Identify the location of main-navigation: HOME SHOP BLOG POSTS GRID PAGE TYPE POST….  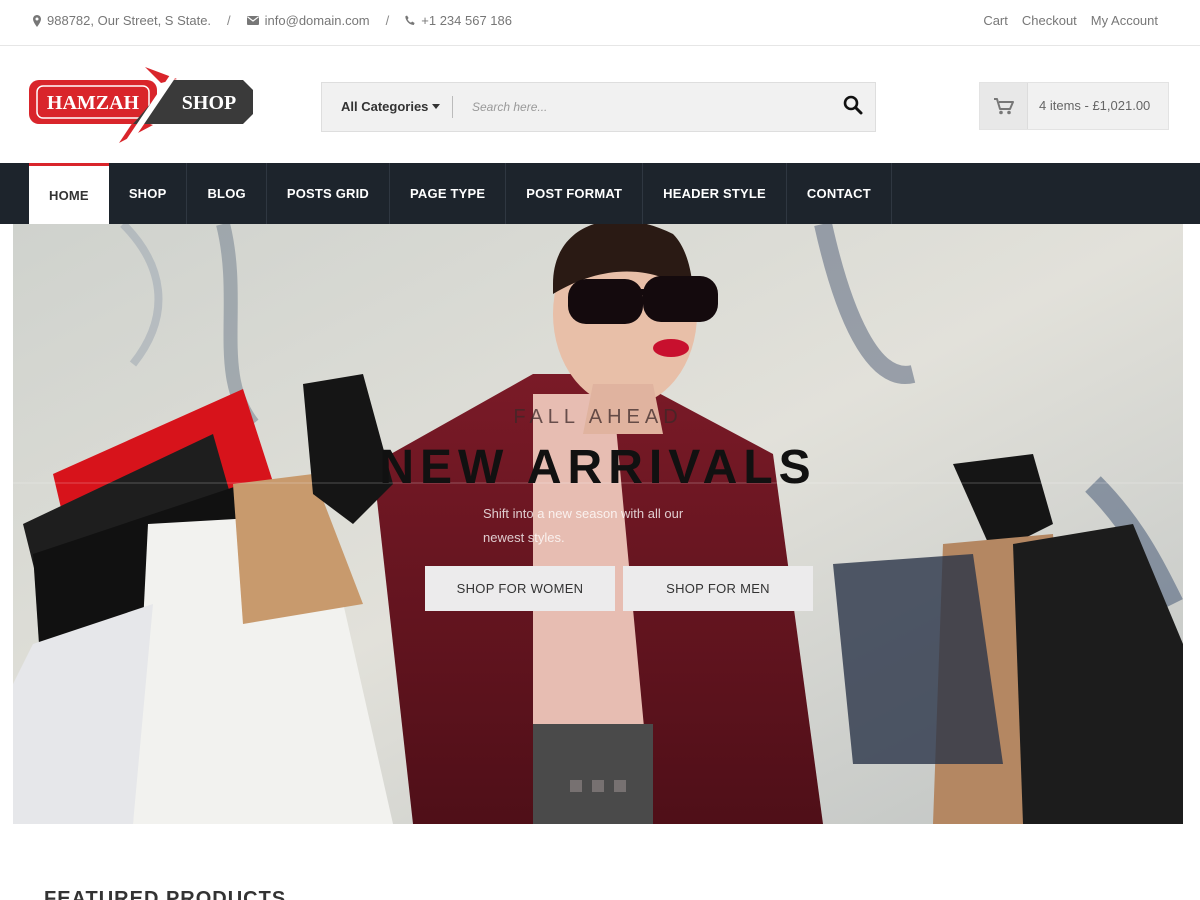
(600, 193).